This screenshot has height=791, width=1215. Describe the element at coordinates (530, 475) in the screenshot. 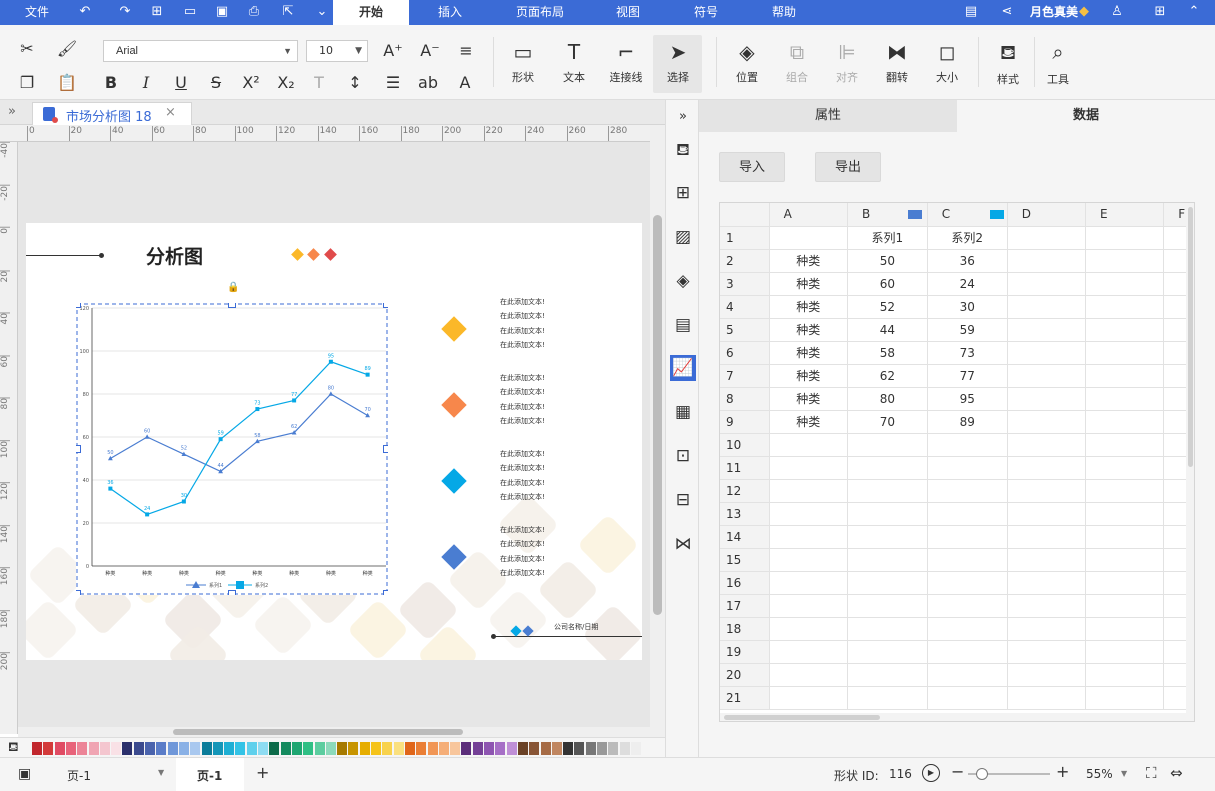

I see `text-block-3: 在此添加文本! 在此添加文本! 在此添加文本! 在此添加文本!` at that location.